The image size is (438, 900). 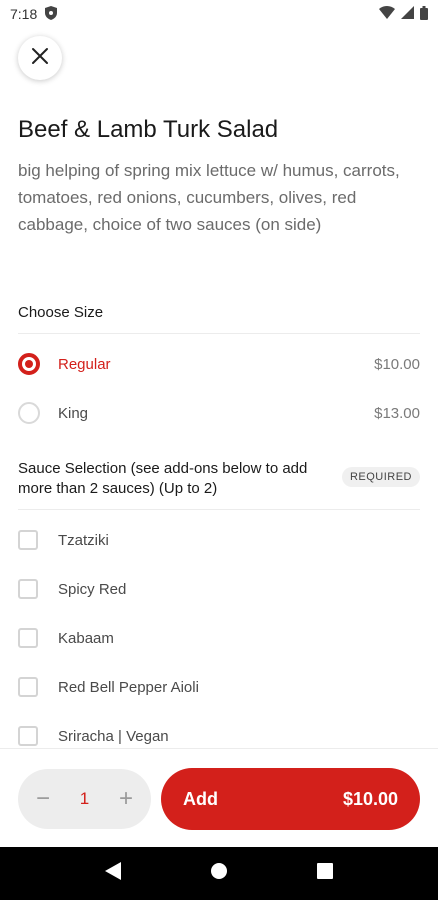 What do you see at coordinates (397, 364) in the screenshot?
I see `size-option-price: $10.00` at bounding box center [397, 364].